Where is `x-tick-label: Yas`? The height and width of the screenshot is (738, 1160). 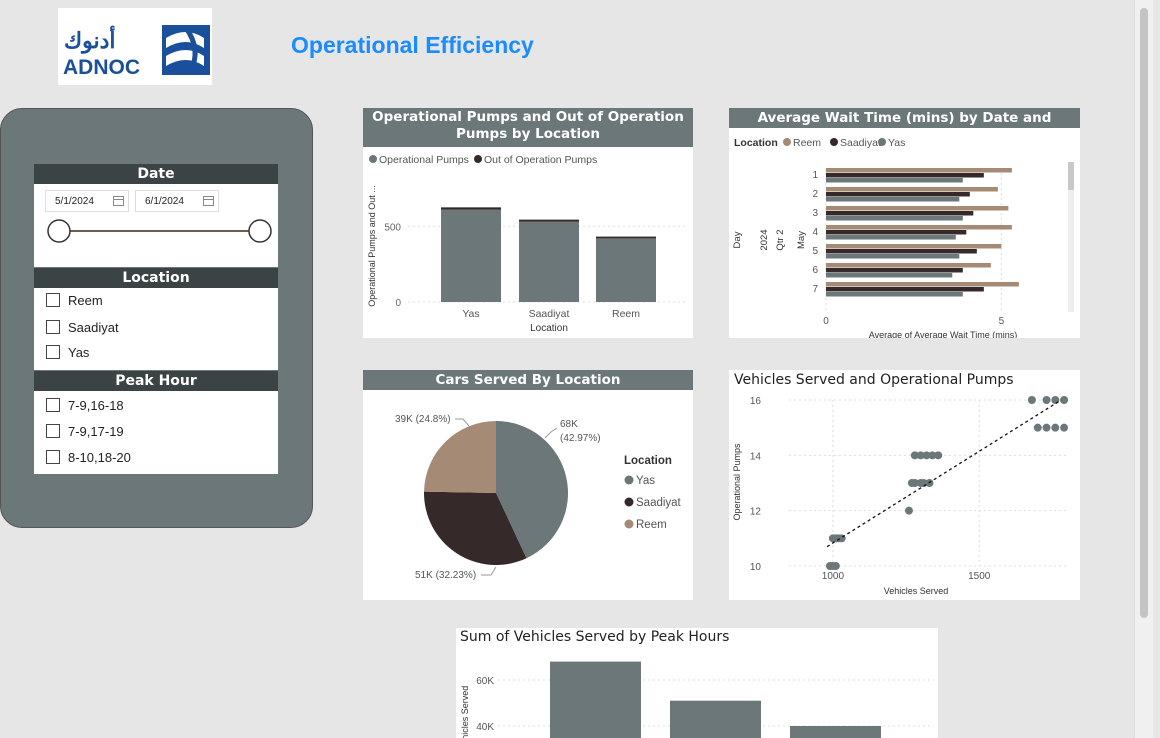 x-tick-label: Yas is located at coordinates (470, 314).